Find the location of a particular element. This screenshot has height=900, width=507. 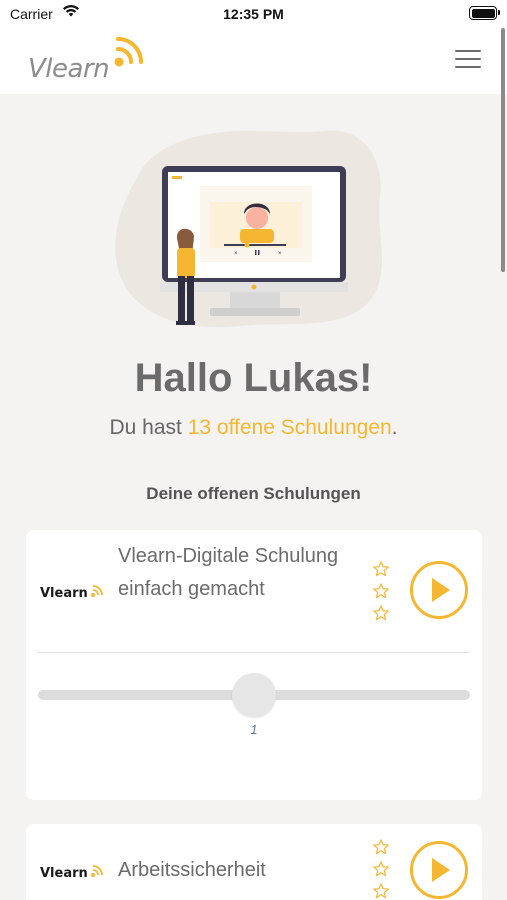

section-title: Deine offenen Schulungen is located at coordinates (253, 493).